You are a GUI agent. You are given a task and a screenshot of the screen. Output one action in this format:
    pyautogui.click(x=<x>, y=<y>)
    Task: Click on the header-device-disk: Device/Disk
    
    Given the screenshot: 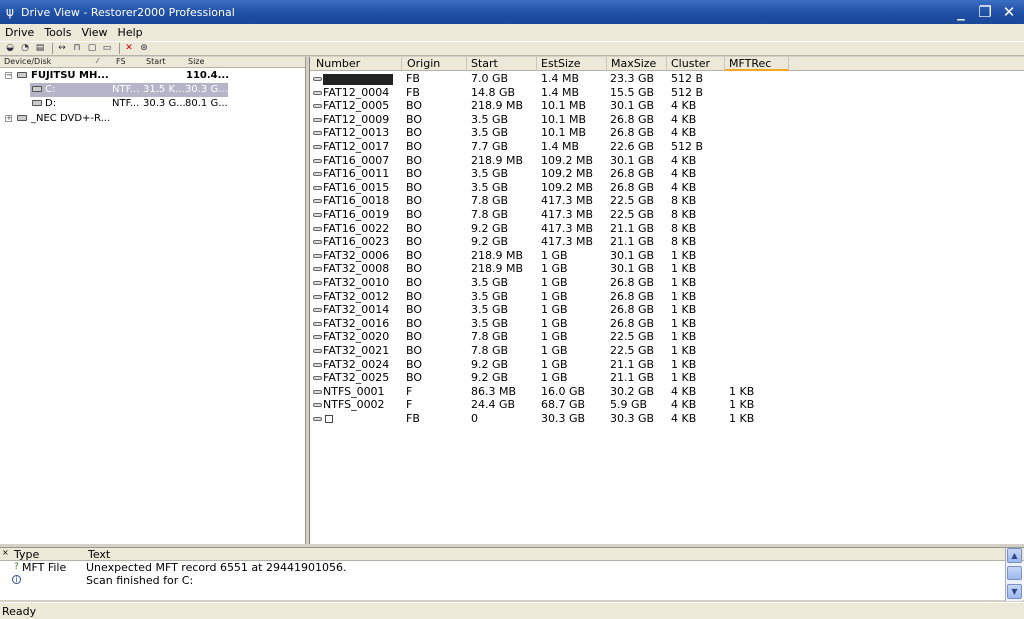 What is the action you would take?
    pyautogui.click(x=27, y=61)
    